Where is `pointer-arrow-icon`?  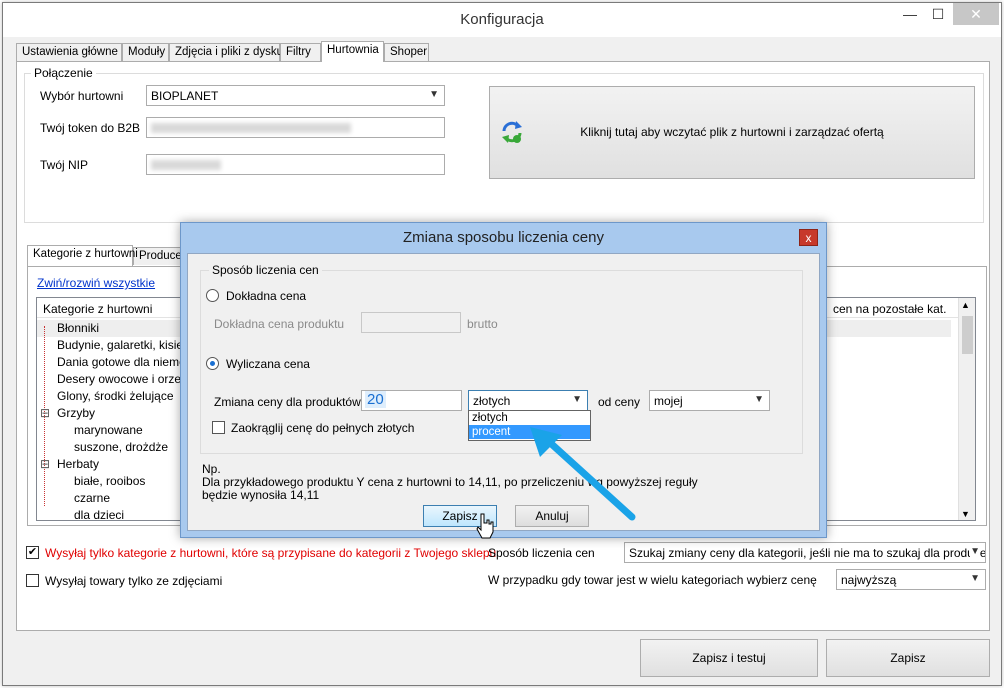
pointer-arrow-icon is located at coordinates (583, 474).